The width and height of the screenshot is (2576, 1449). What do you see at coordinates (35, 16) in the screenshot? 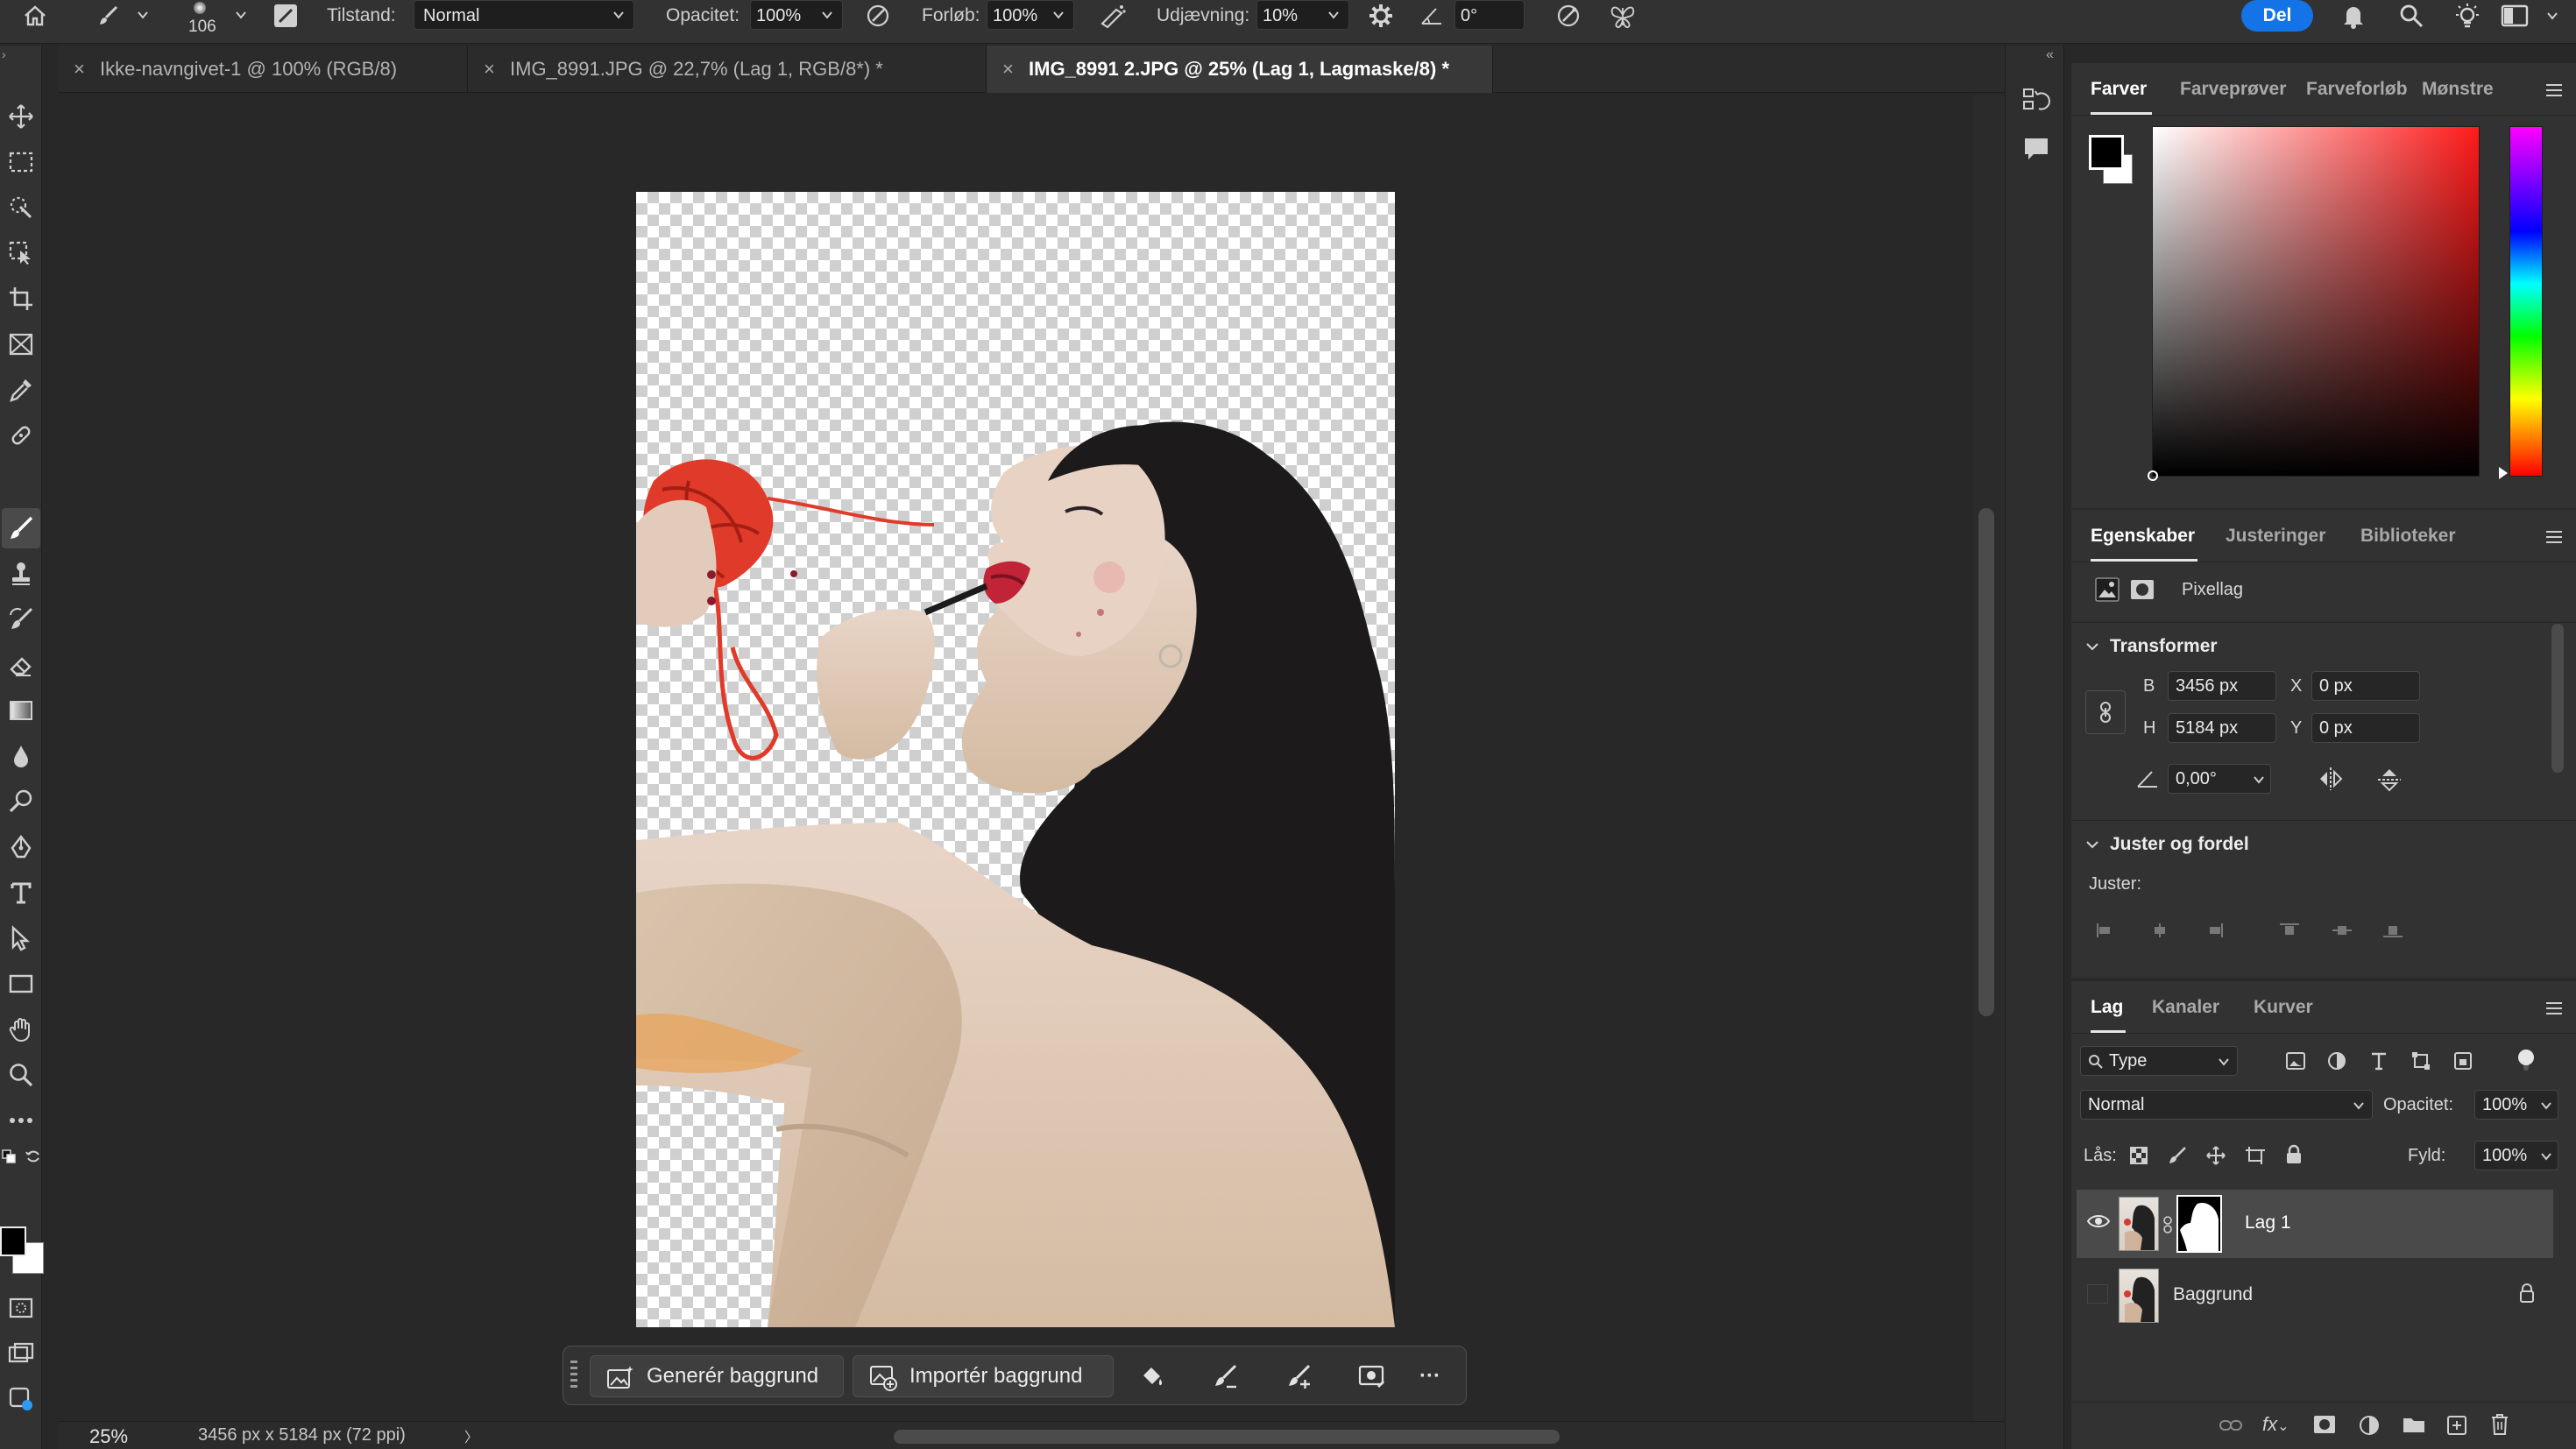
I see `home-icon` at bounding box center [35, 16].